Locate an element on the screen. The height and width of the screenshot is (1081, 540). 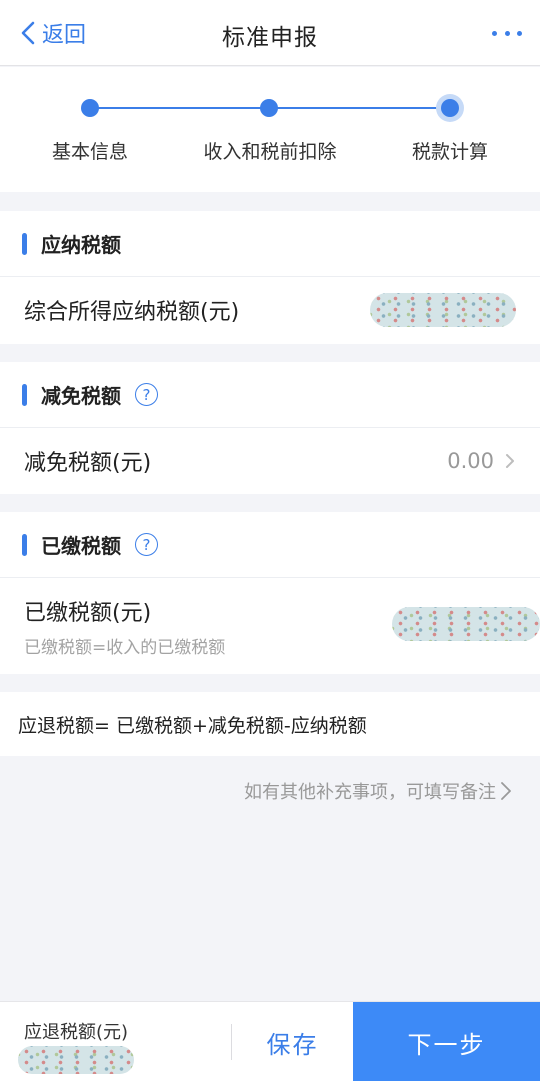
page-title: 标准申报 is located at coordinates (270, 38).